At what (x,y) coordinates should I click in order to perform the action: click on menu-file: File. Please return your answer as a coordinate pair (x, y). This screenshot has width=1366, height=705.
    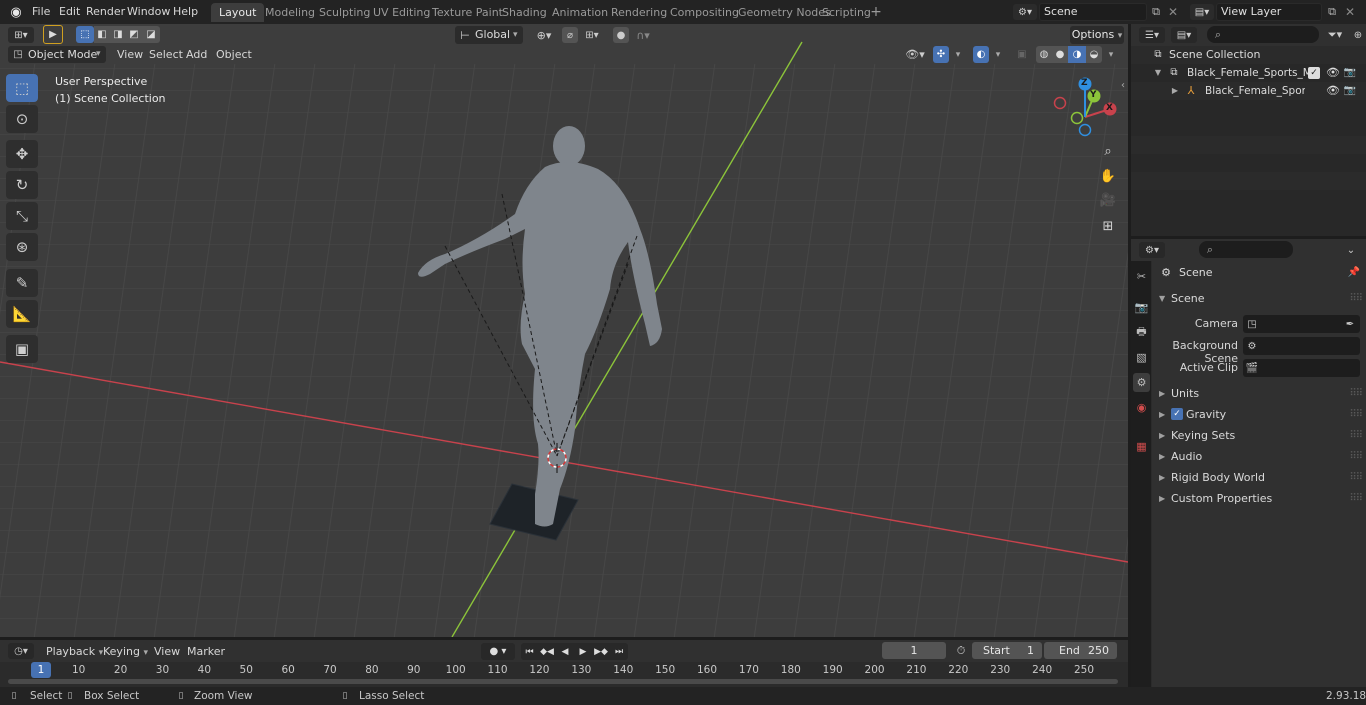
    Looking at the image, I should click on (41, 11).